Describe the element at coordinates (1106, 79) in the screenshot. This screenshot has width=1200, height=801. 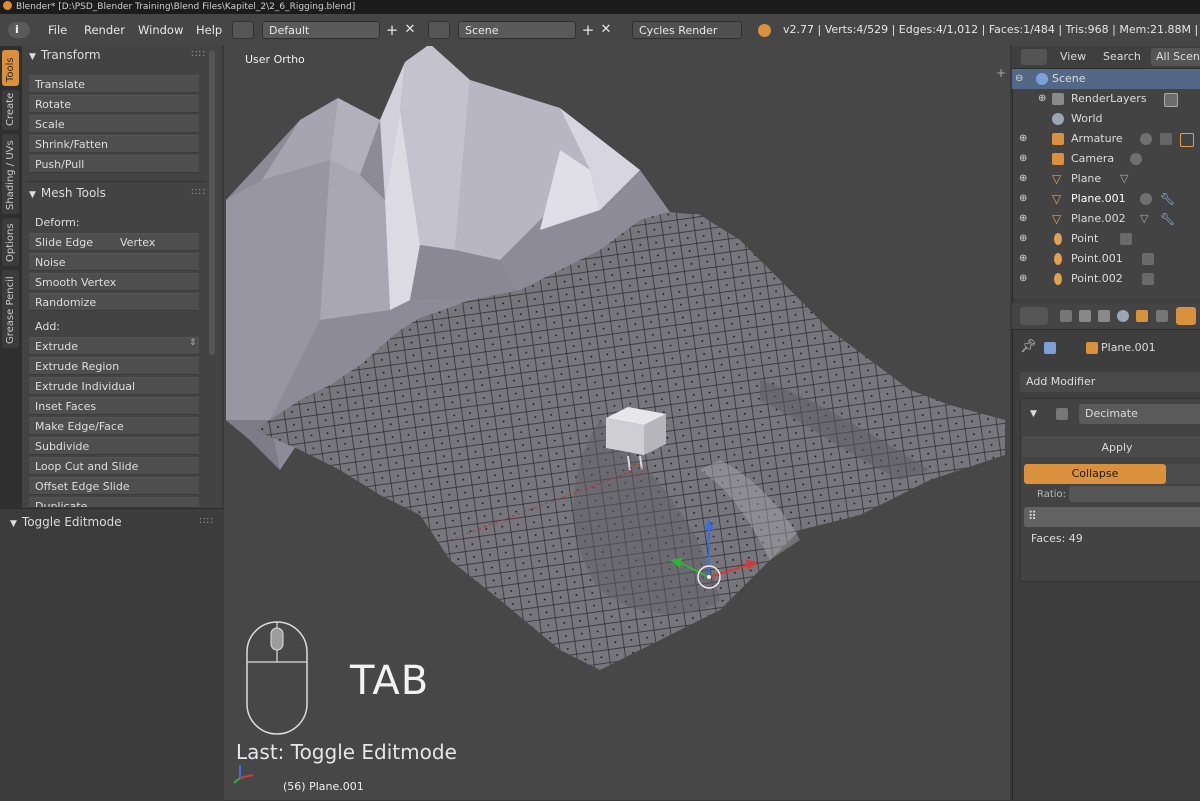
I see `outliner-row-scene: ⊖ Scene` at that location.